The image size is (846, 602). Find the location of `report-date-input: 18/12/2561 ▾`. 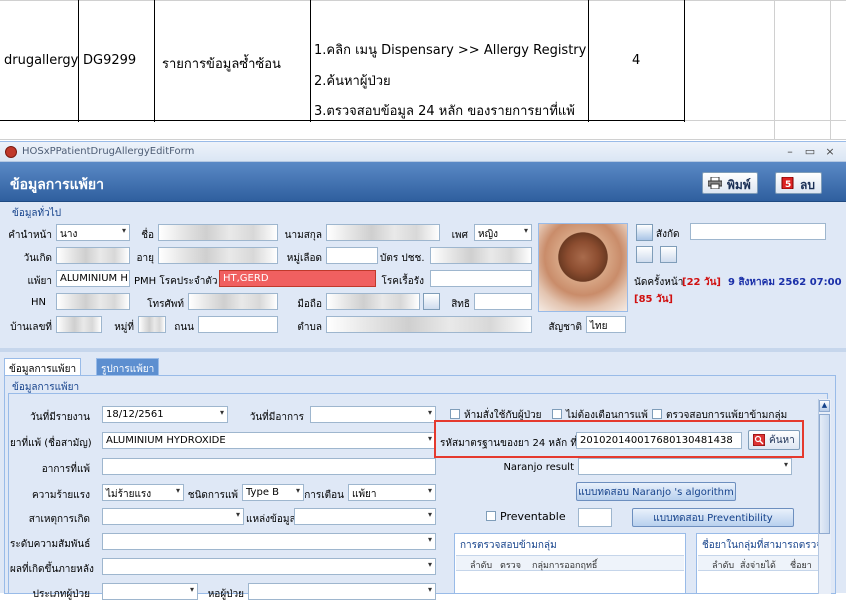

report-date-input: 18/12/2561 ▾ is located at coordinates (165, 414).